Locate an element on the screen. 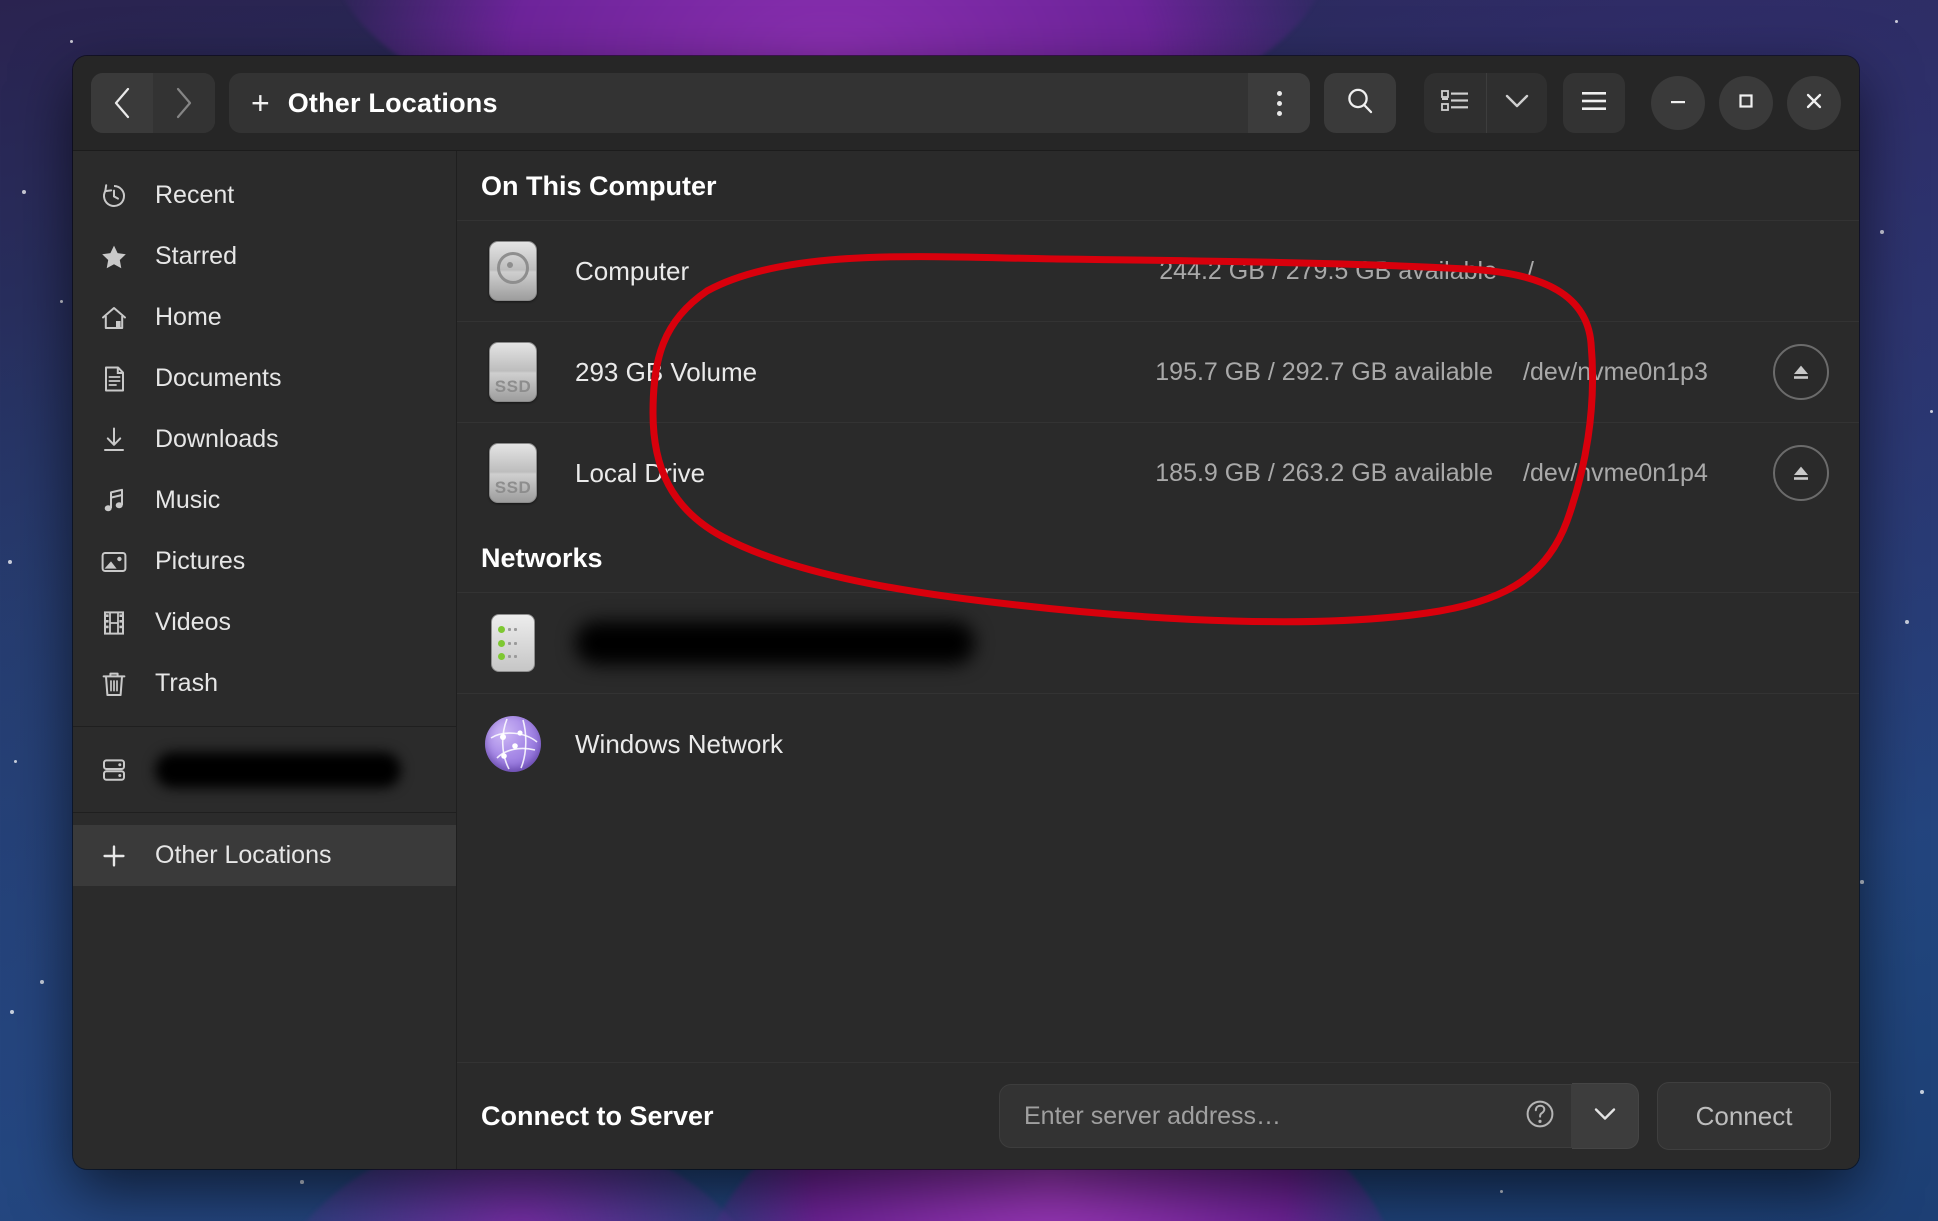 This screenshot has height=1221, width=1938. search-icon is located at coordinates (1360, 103).